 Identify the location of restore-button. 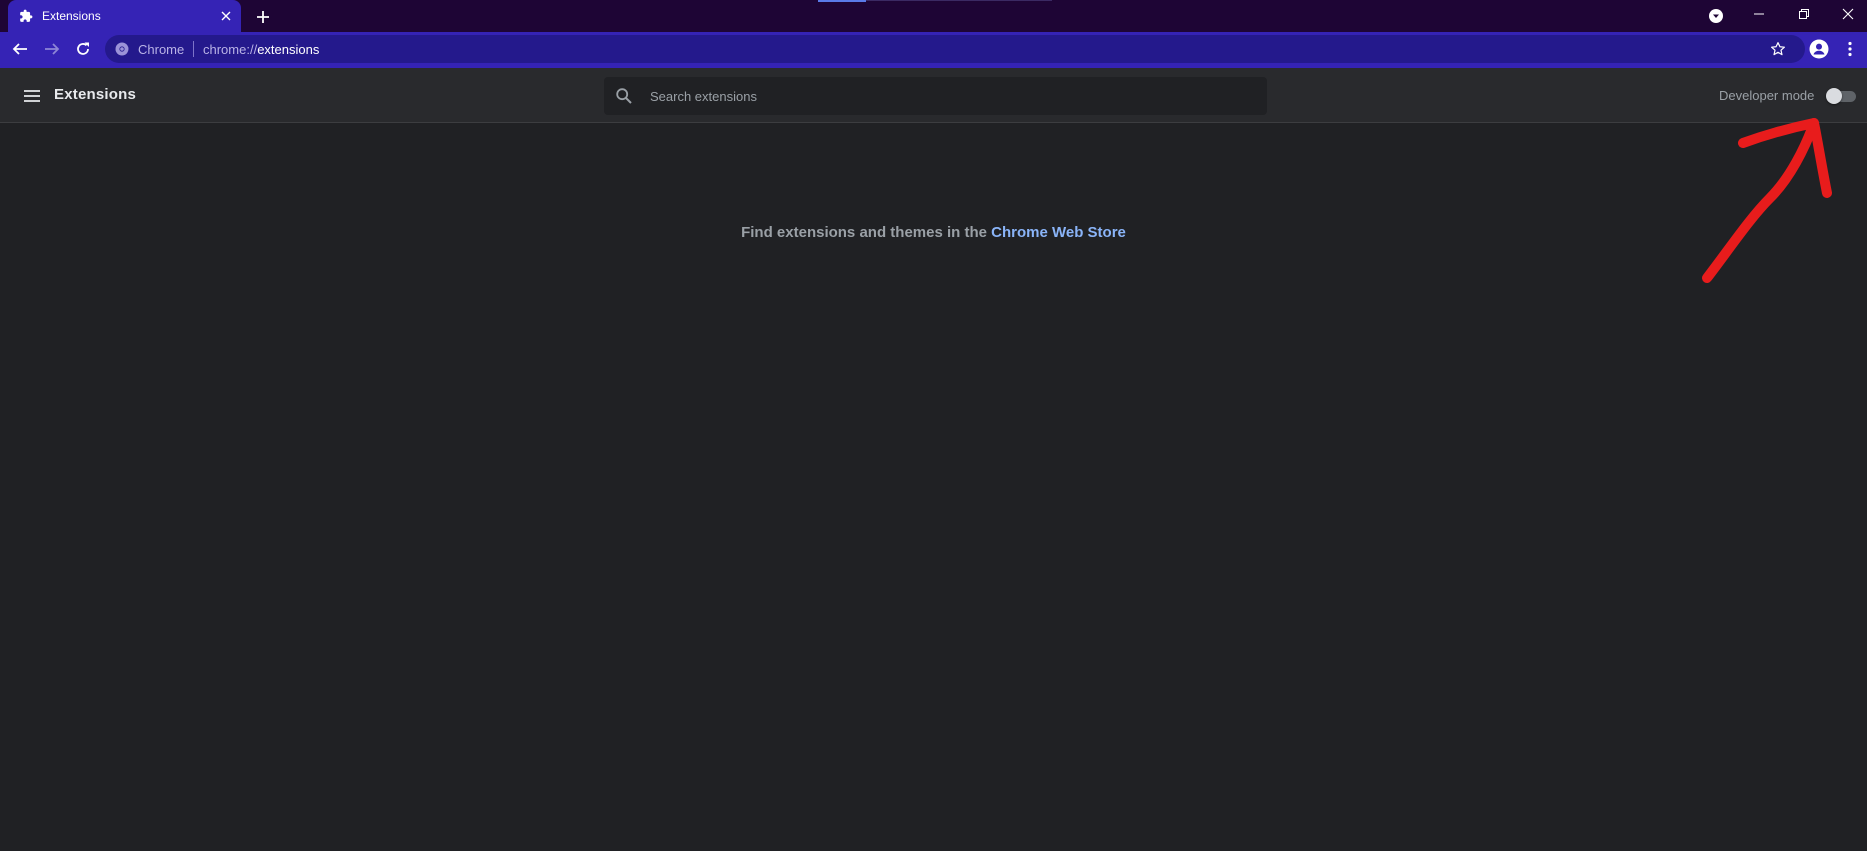
(1804, 14).